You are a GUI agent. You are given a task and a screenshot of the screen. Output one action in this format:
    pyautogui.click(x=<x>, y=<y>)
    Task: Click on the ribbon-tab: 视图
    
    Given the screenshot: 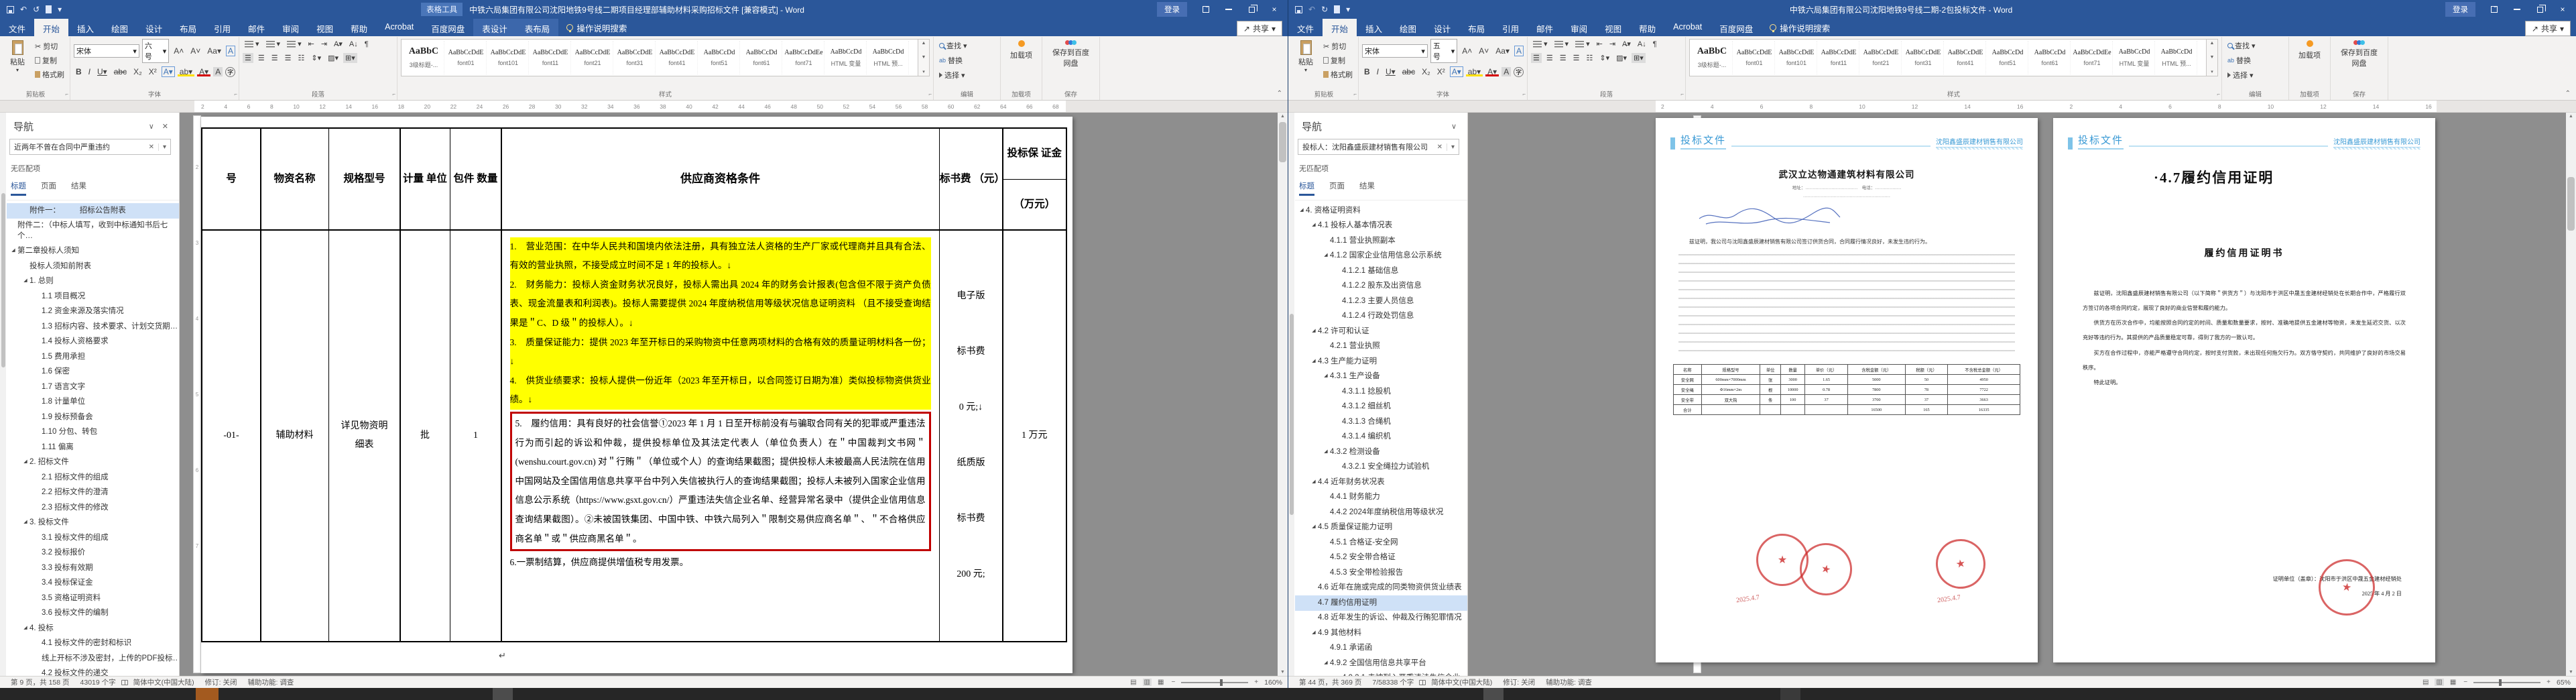 What is the action you would take?
    pyautogui.click(x=1613, y=27)
    